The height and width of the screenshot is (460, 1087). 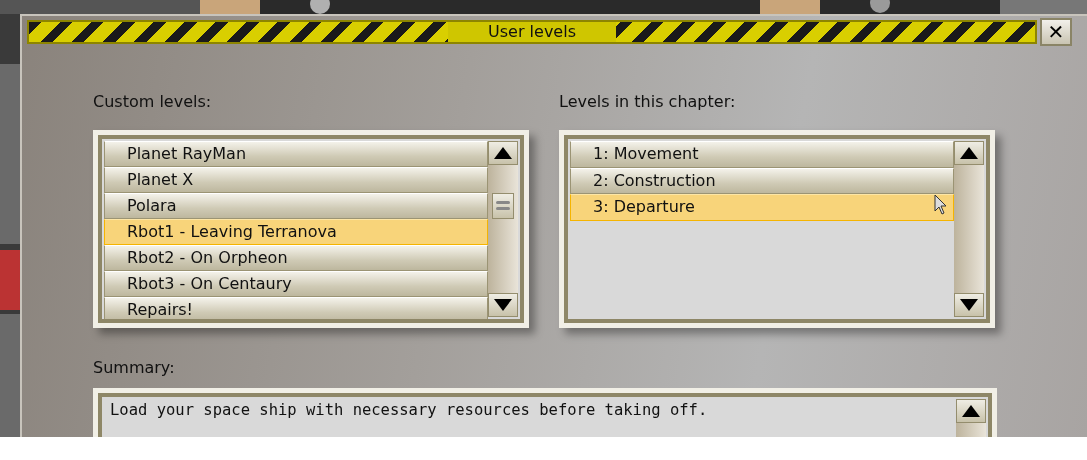 What do you see at coordinates (296, 180) in the screenshot?
I see `list-item: Planet X` at bounding box center [296, 180].